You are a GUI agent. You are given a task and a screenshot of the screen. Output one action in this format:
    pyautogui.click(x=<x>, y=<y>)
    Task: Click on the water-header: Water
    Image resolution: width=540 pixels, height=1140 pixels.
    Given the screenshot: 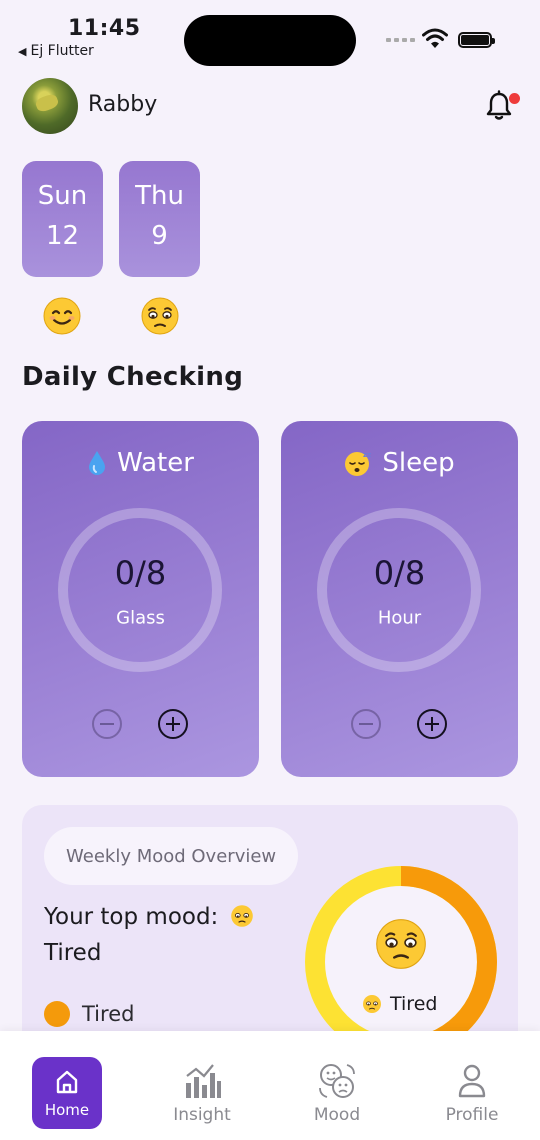 What is the action you would take?
    pyautogui.click(x=140, y=463)
    